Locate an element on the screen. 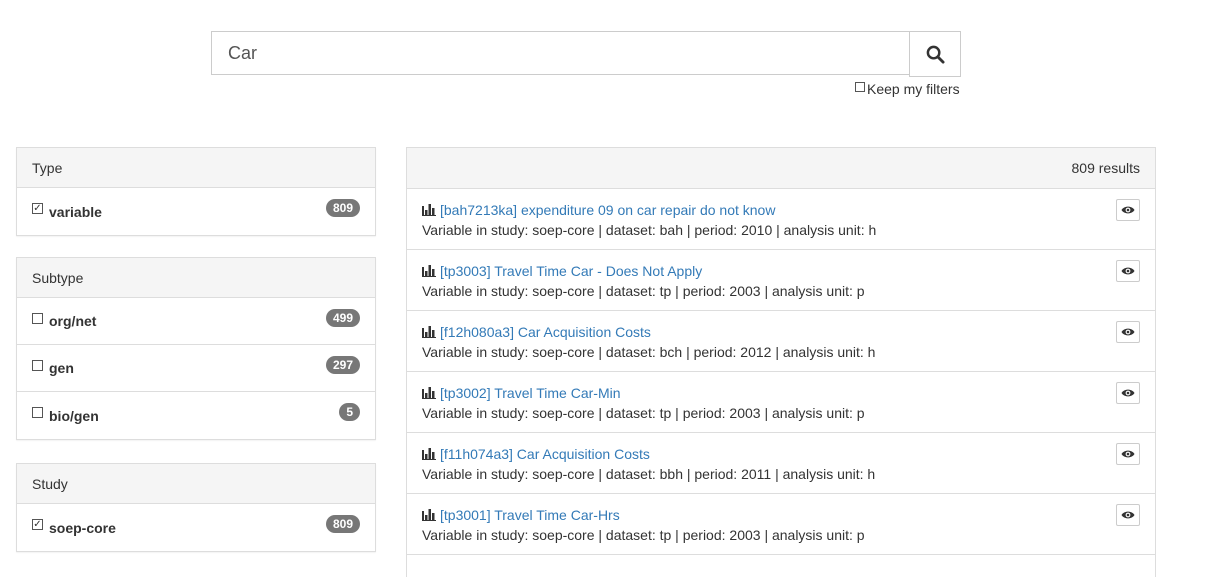 Image resolution: width=1220 pixels, height=577 pixels. facet-item-gen: gen 297 is located at coordinates (196, 368).